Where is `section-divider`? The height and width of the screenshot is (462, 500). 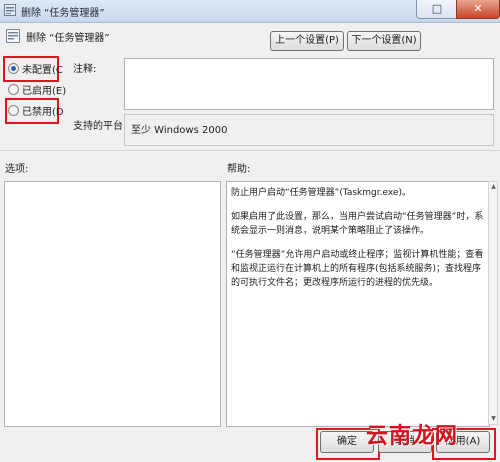 section-divider is located at coordinates (250, 150).